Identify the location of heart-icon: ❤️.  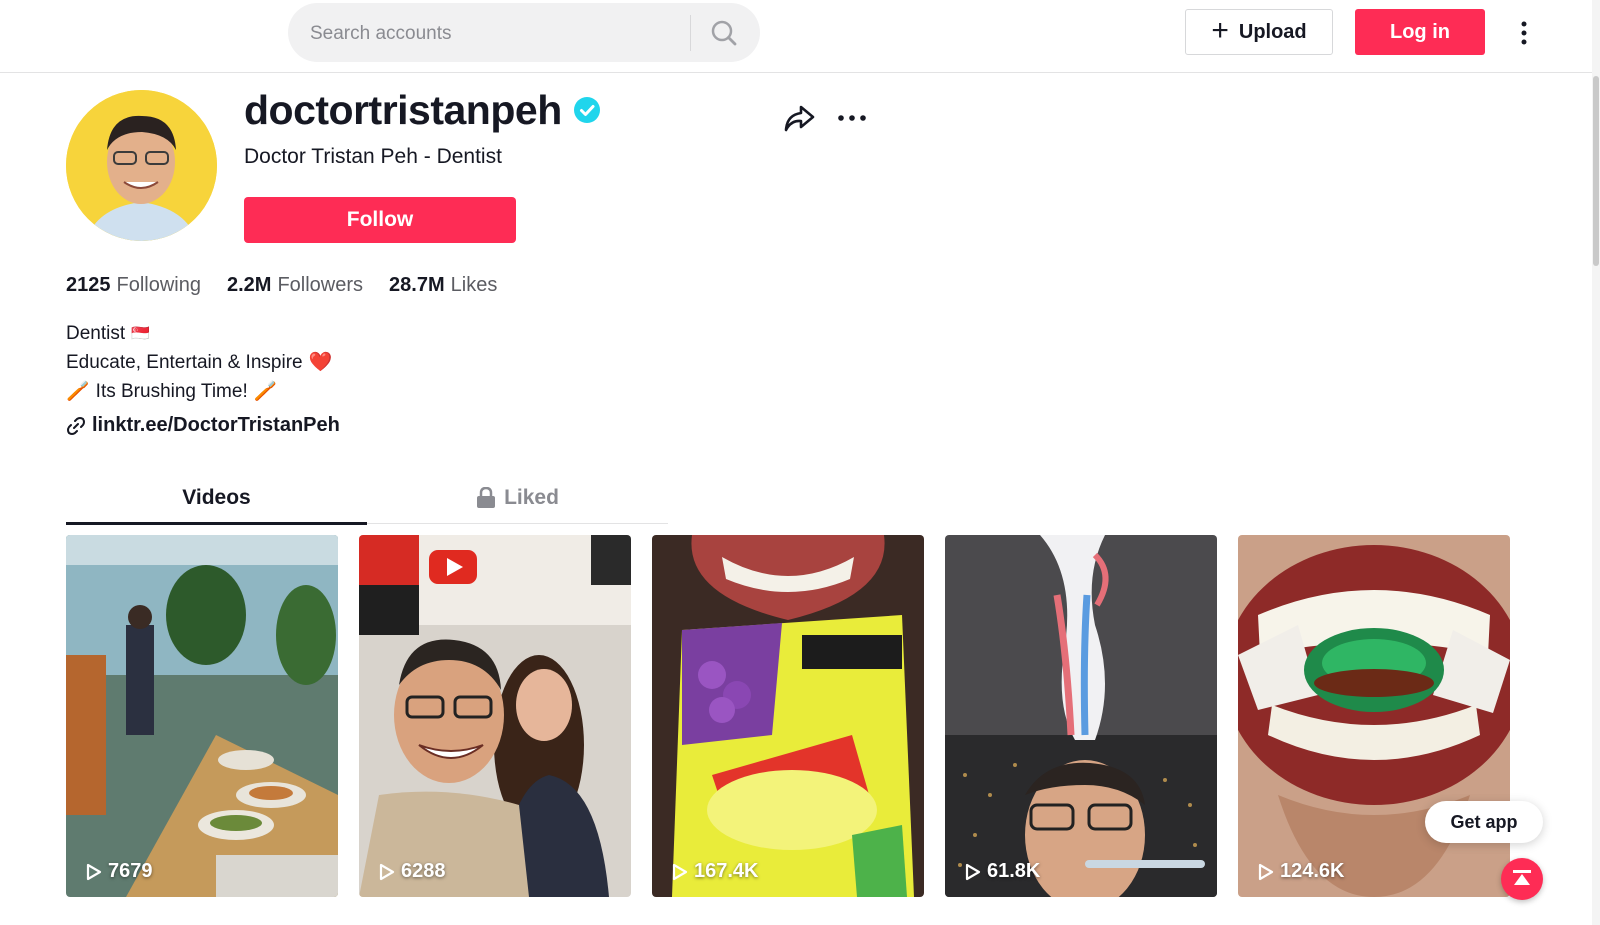
(320, 362).